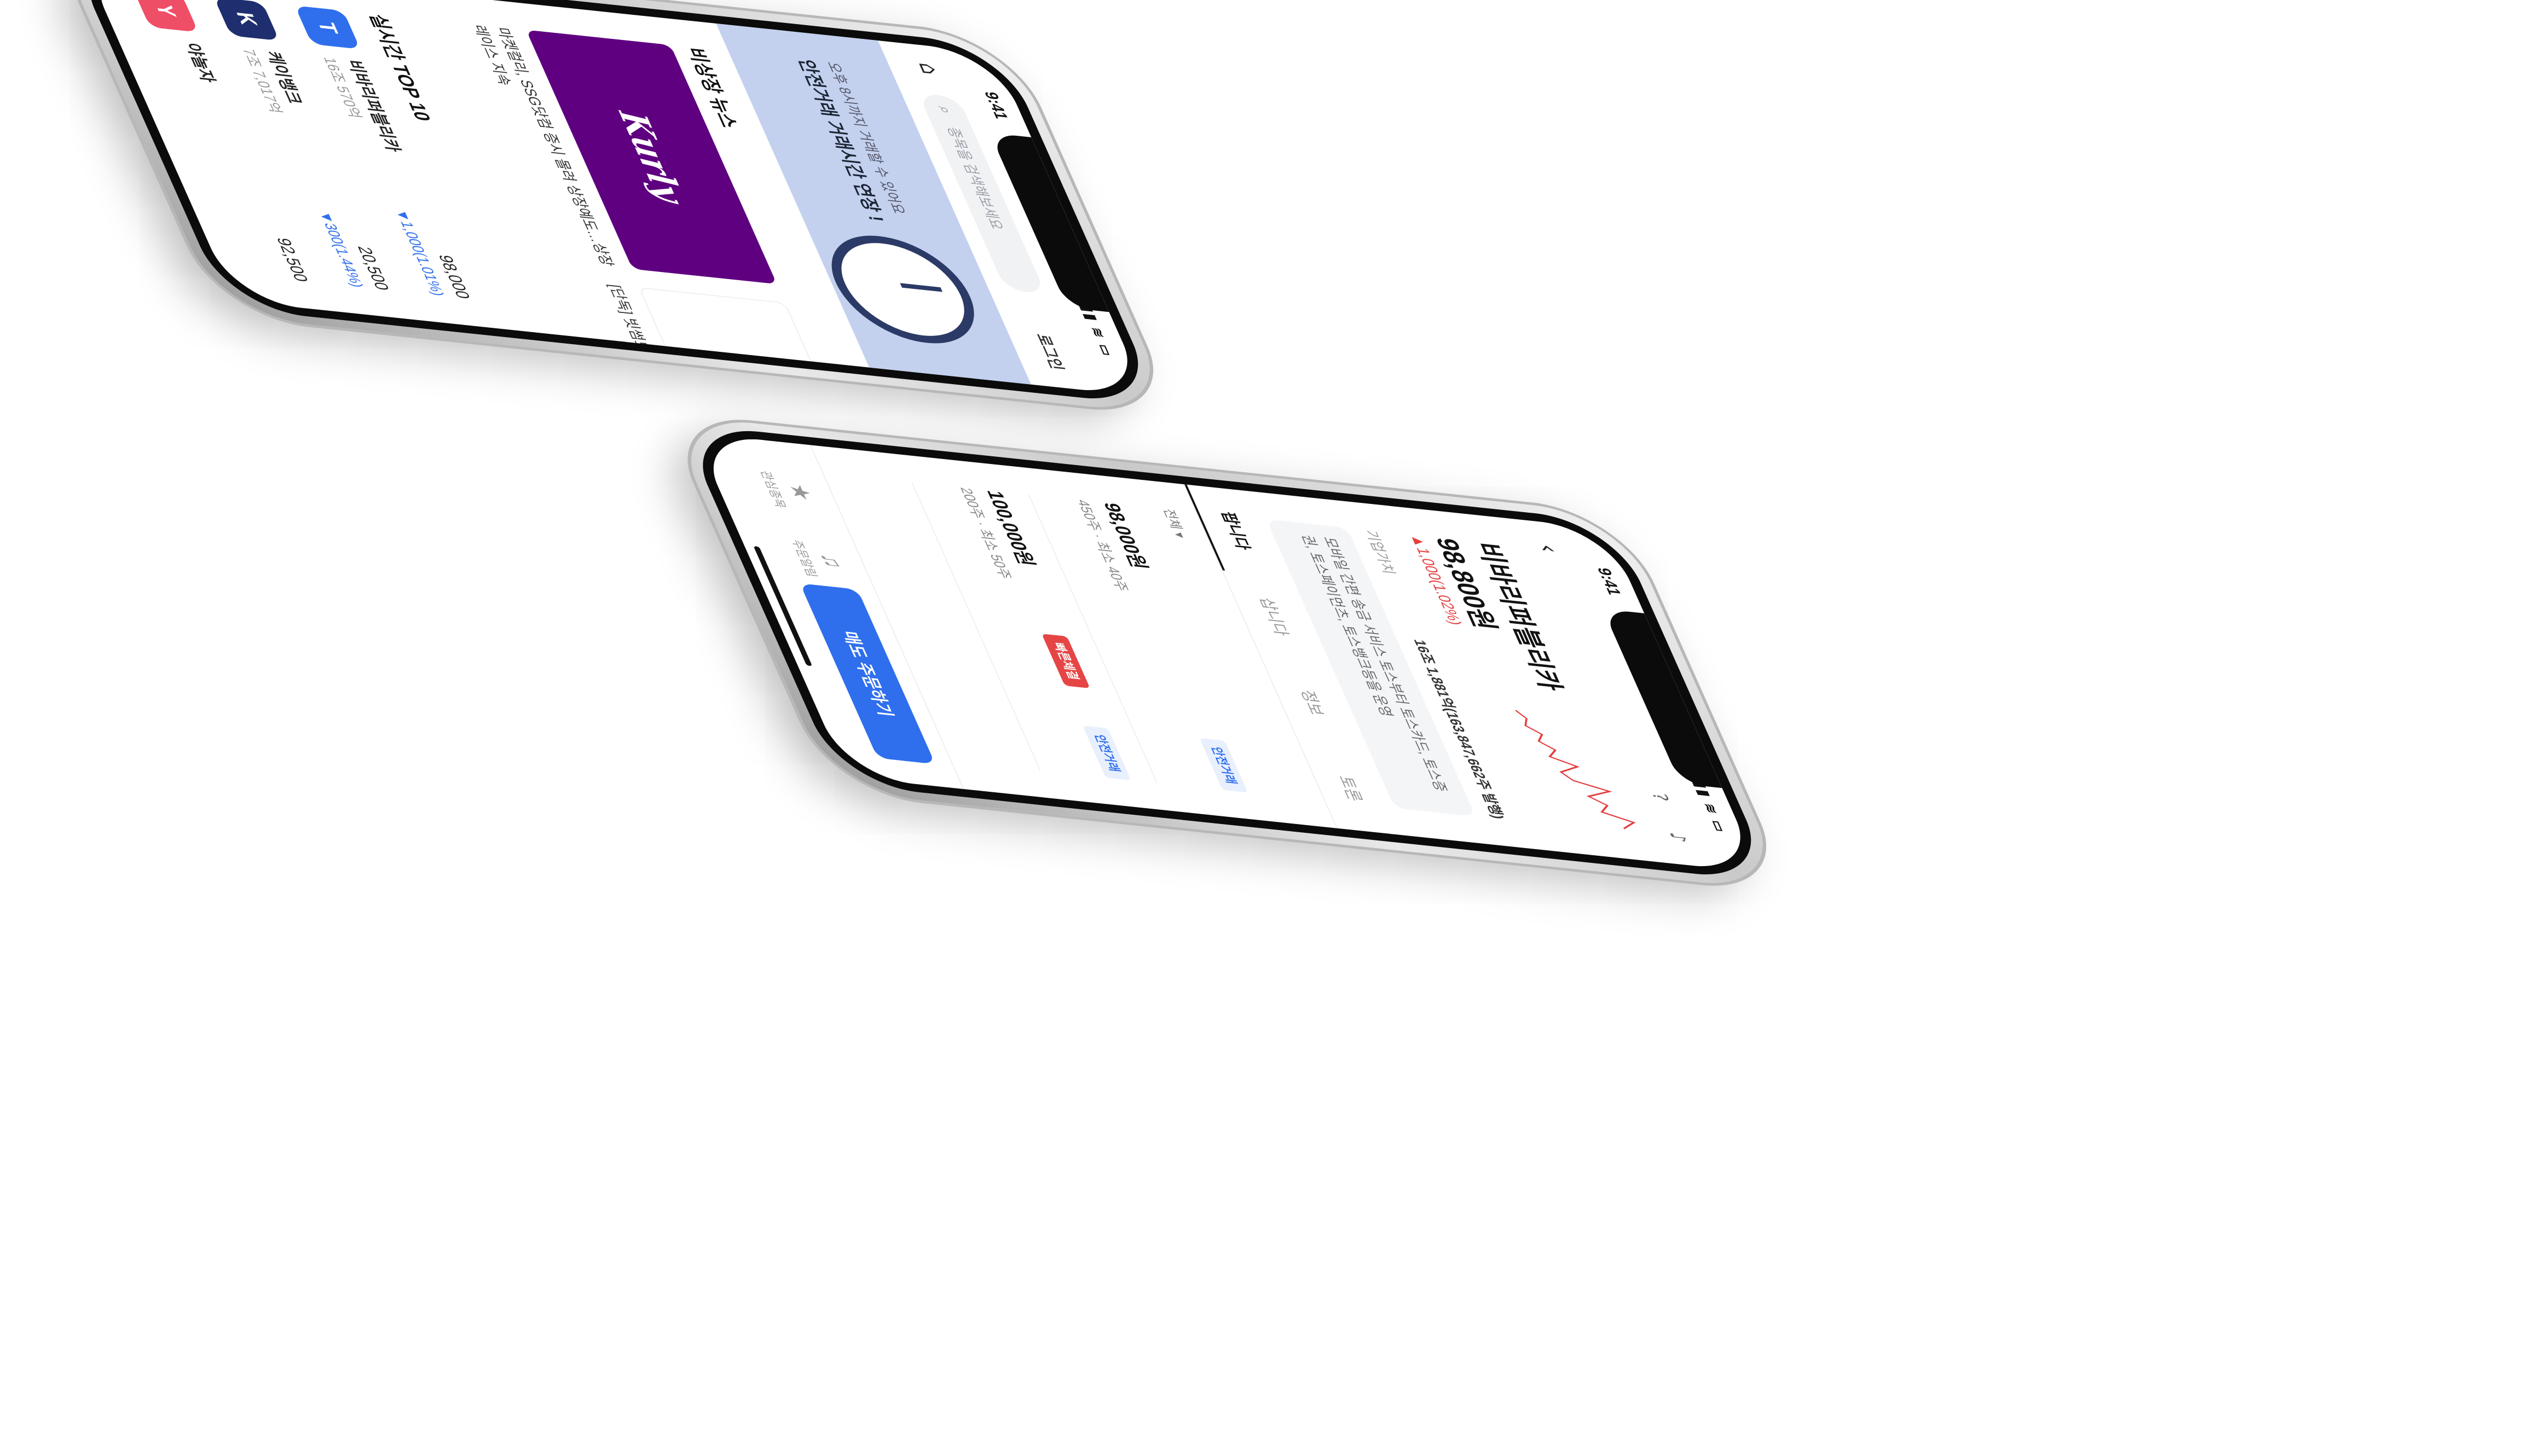 The width and height of the screenshot is (2522, 1456). I want to click on order-alert-button: ♫ 주문알림, so click(821, 560).